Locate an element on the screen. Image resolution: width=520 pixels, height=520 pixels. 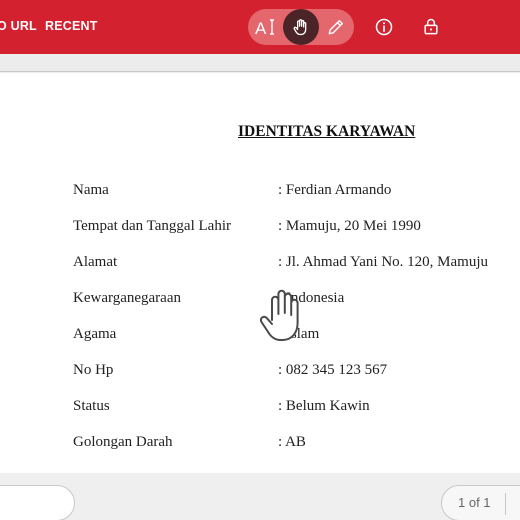
field-value-status: : Belum Kawin is located at coordinates (324, 406).